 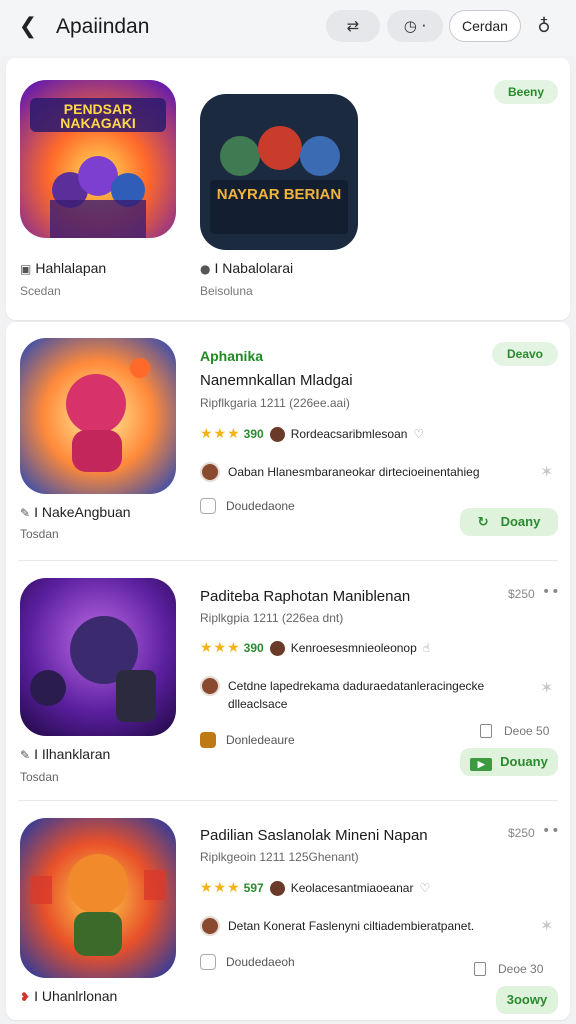 What do you see at coordinates (525, 354) in the screenshot?
I see `app-chip-1: Deavo` at bounding box center [525, 354].